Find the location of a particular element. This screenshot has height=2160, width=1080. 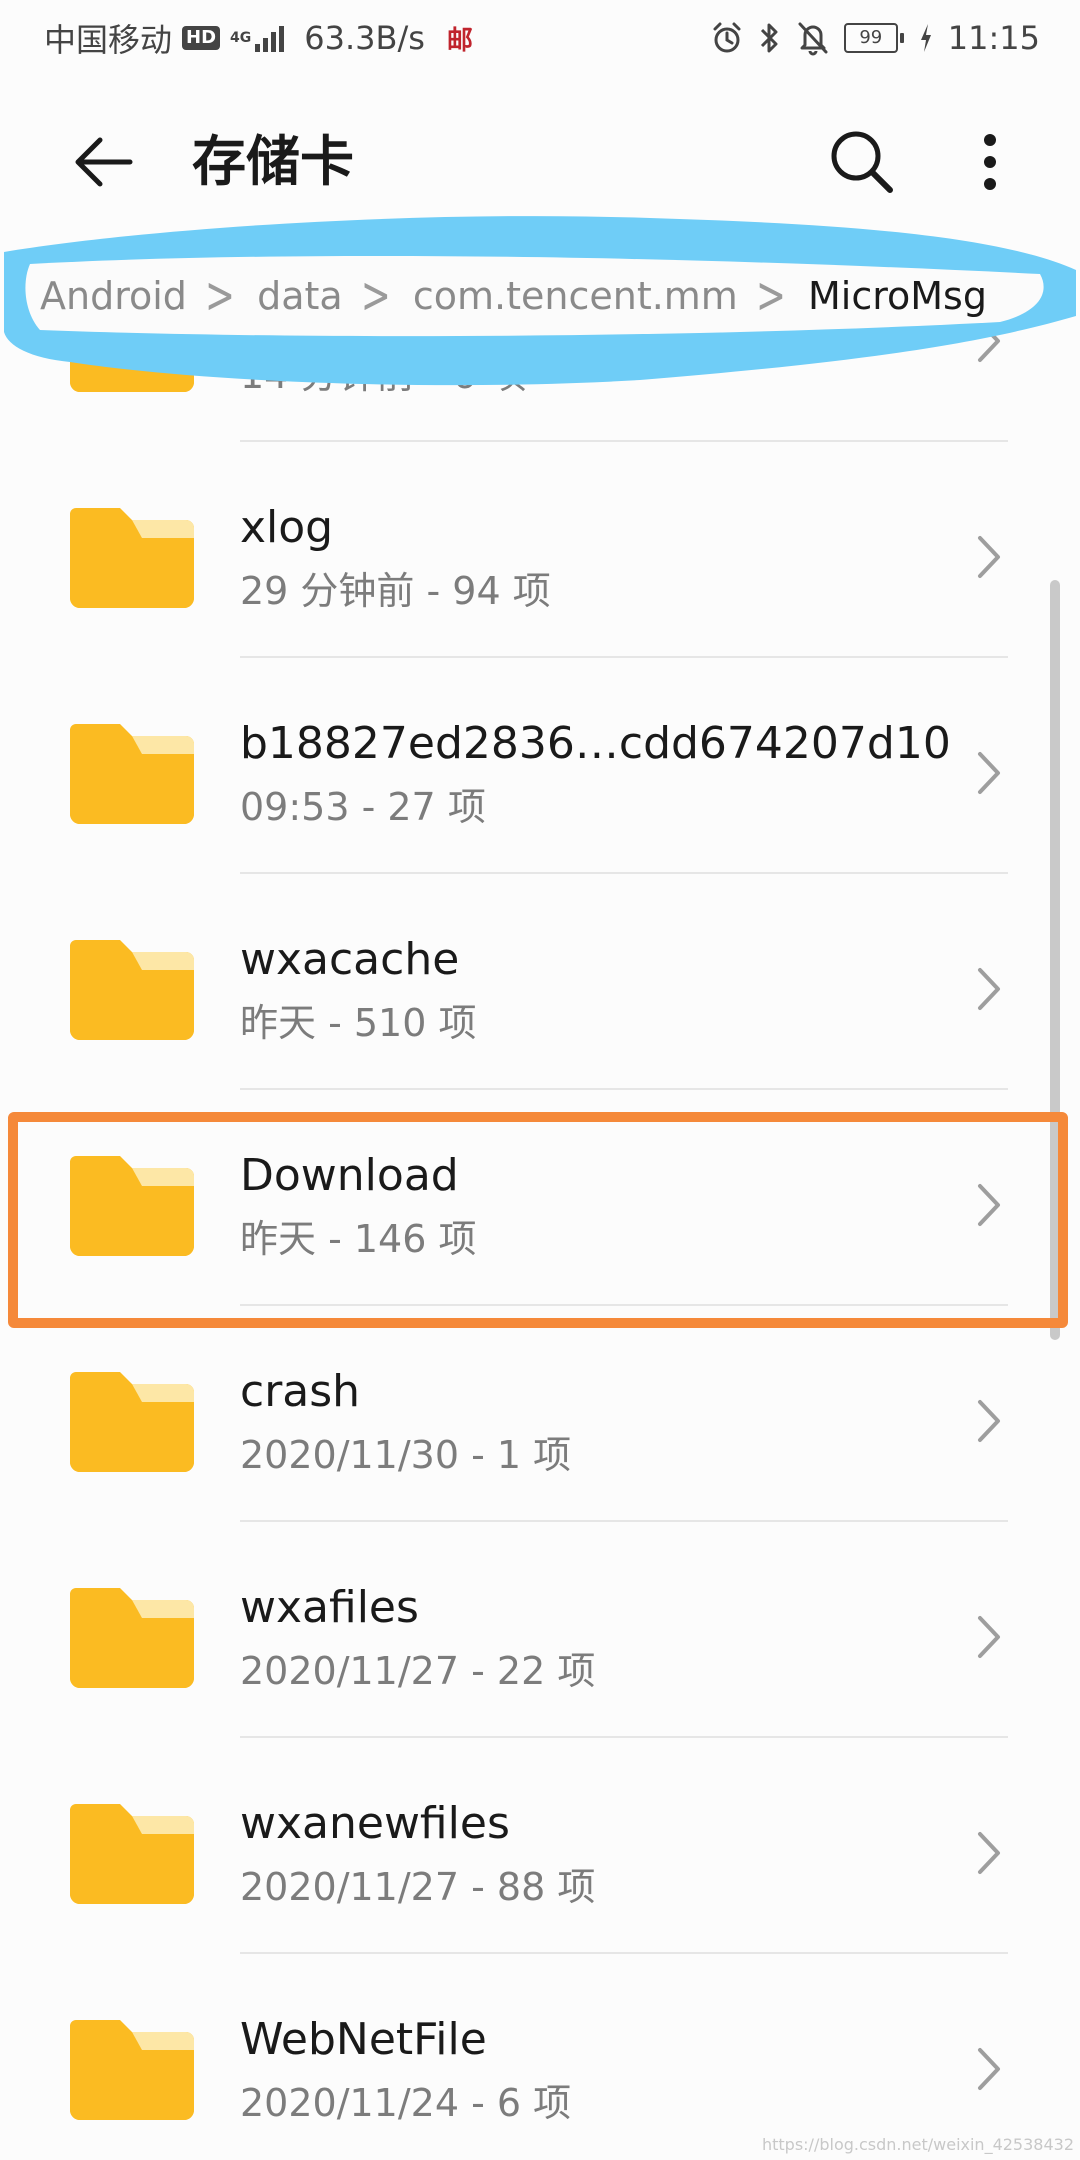

file-list-item: 14 分钟前 - 6 项 is located at coordinates (540, 332).